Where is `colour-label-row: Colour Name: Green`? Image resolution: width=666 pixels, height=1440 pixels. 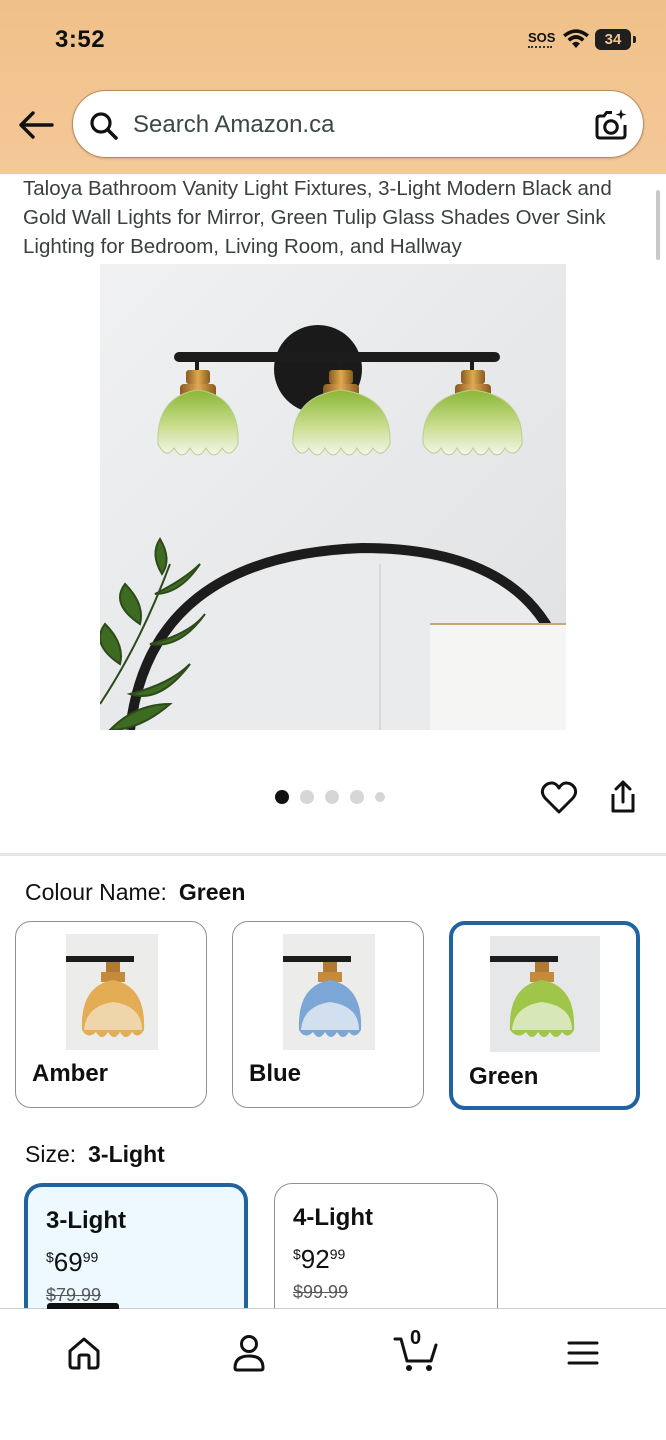 colour-label-row: Colour Name: Green is located at coordinates (135, 892).